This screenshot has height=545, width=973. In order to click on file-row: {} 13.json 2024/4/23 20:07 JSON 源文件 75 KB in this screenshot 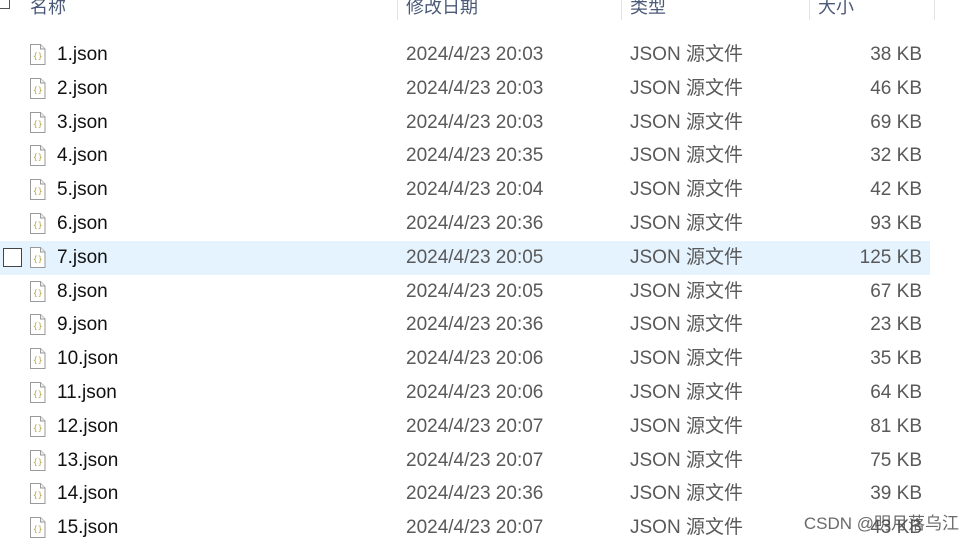, I will do `click(465, 461)`.